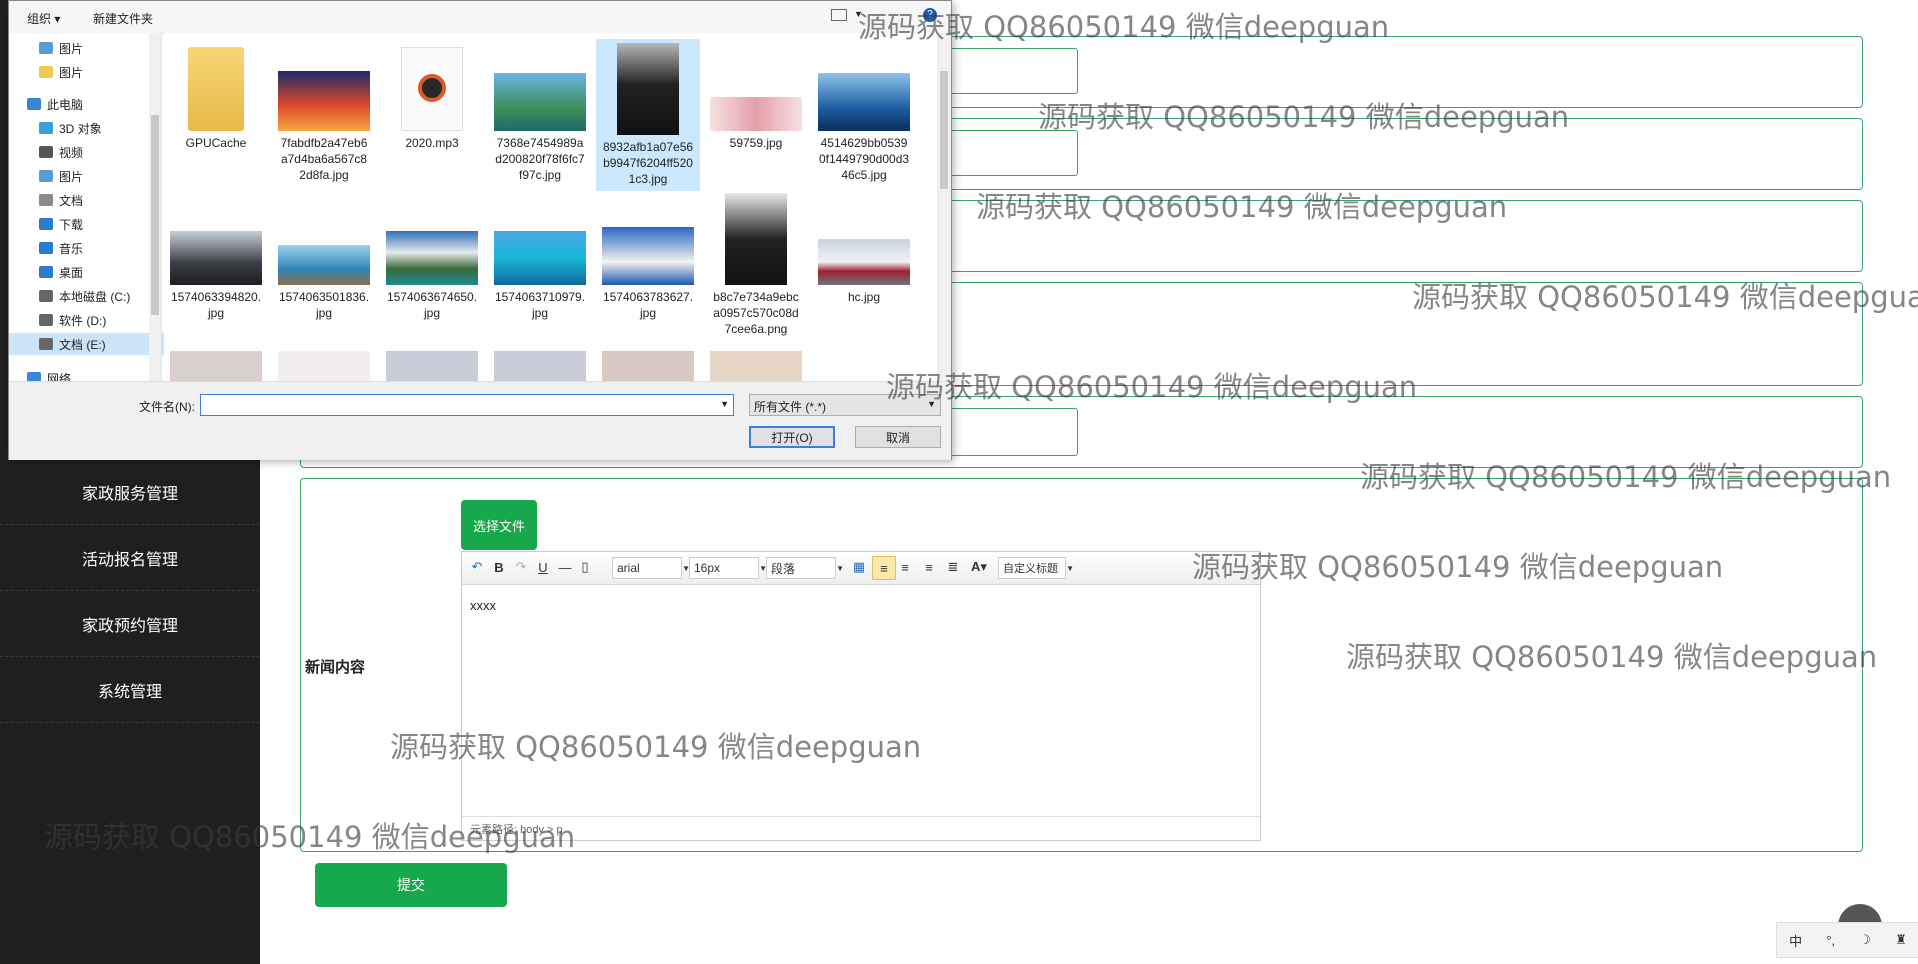  What do you see at coordinates (728, 568) in the screenshot?
I see `font-size-select: 16px ▼` at bounding box center [728, 568].